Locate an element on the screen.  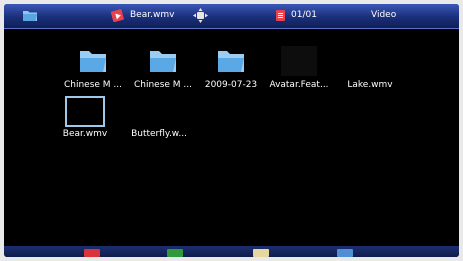
item-label: 2009-07-23 is located at coordinates (231, 85).